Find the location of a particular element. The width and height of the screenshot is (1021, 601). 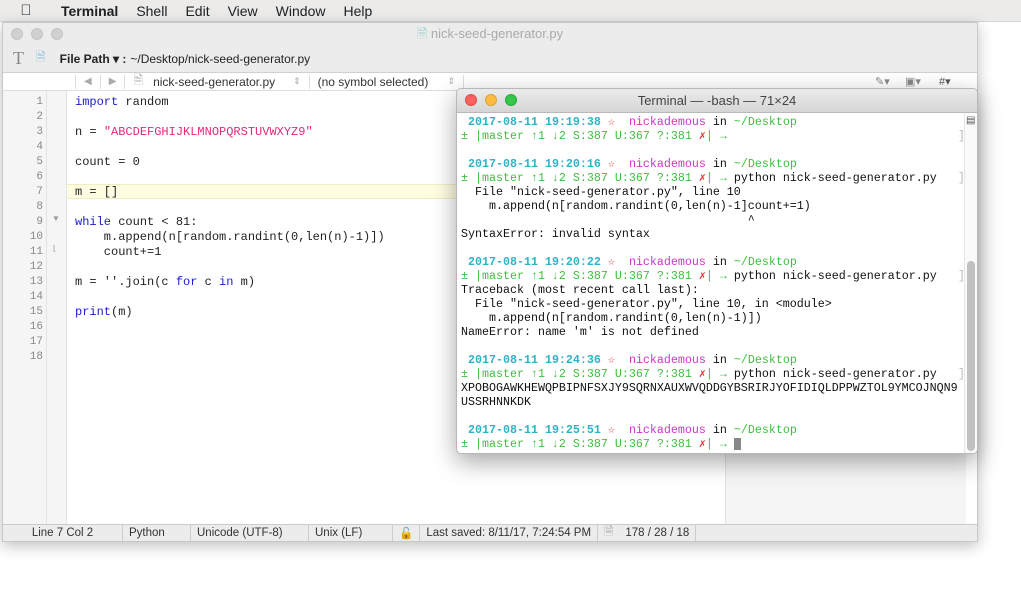

output-line: File "nick-seed-generator.py", line 10 is located at coordinates (711, 192).